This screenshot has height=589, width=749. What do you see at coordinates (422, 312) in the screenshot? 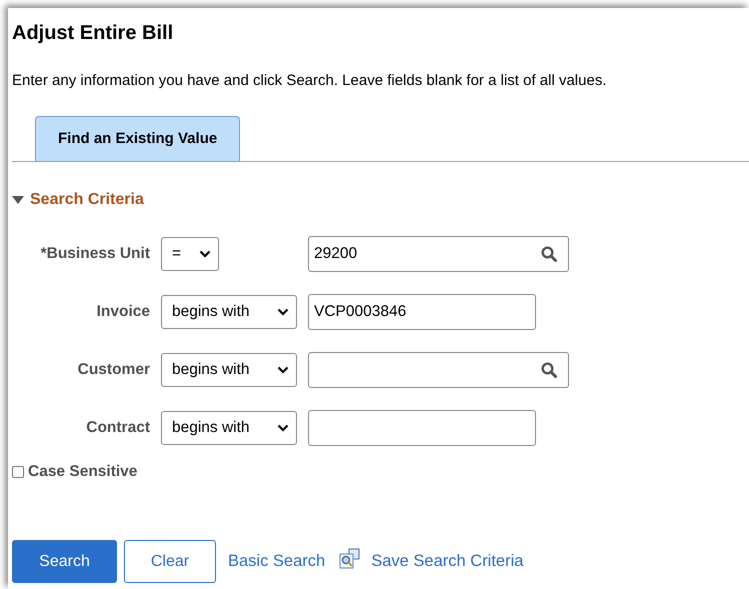
I see `input-field: VCP0003846` at bounding box center [422, 312].